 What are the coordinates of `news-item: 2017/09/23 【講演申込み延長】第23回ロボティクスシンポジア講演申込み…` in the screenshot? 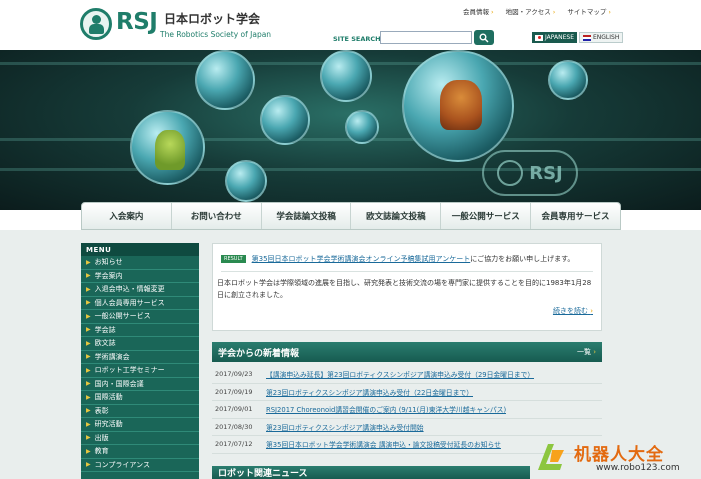 It's located at (407, 375).